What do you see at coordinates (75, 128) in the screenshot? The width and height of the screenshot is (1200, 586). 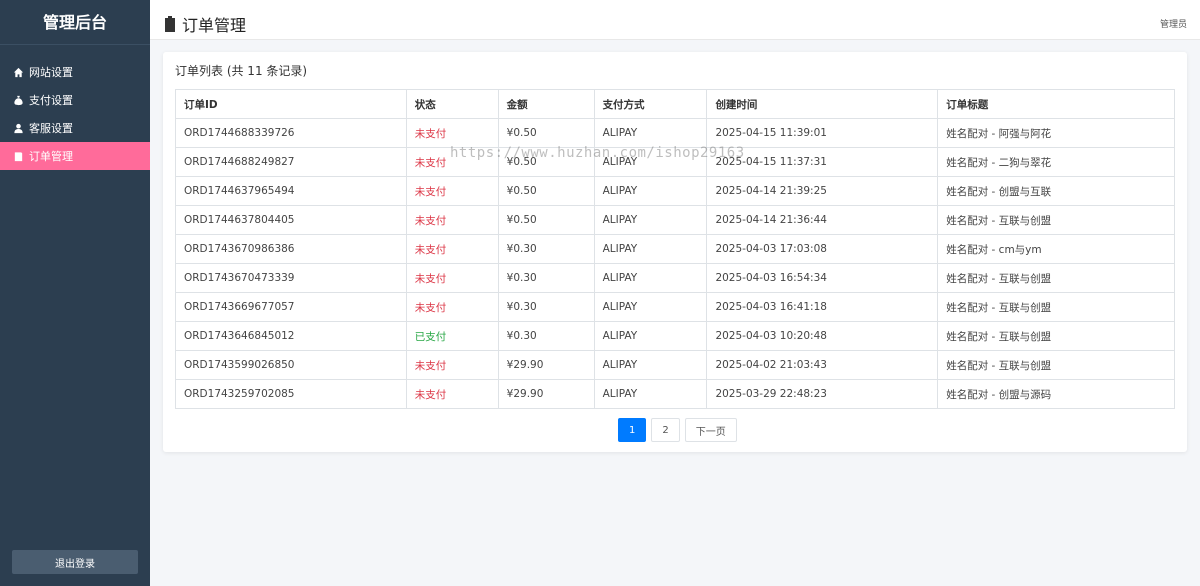 I see `sidebar-item-support-settings: 客服设置` at bounding box center [75, 128].